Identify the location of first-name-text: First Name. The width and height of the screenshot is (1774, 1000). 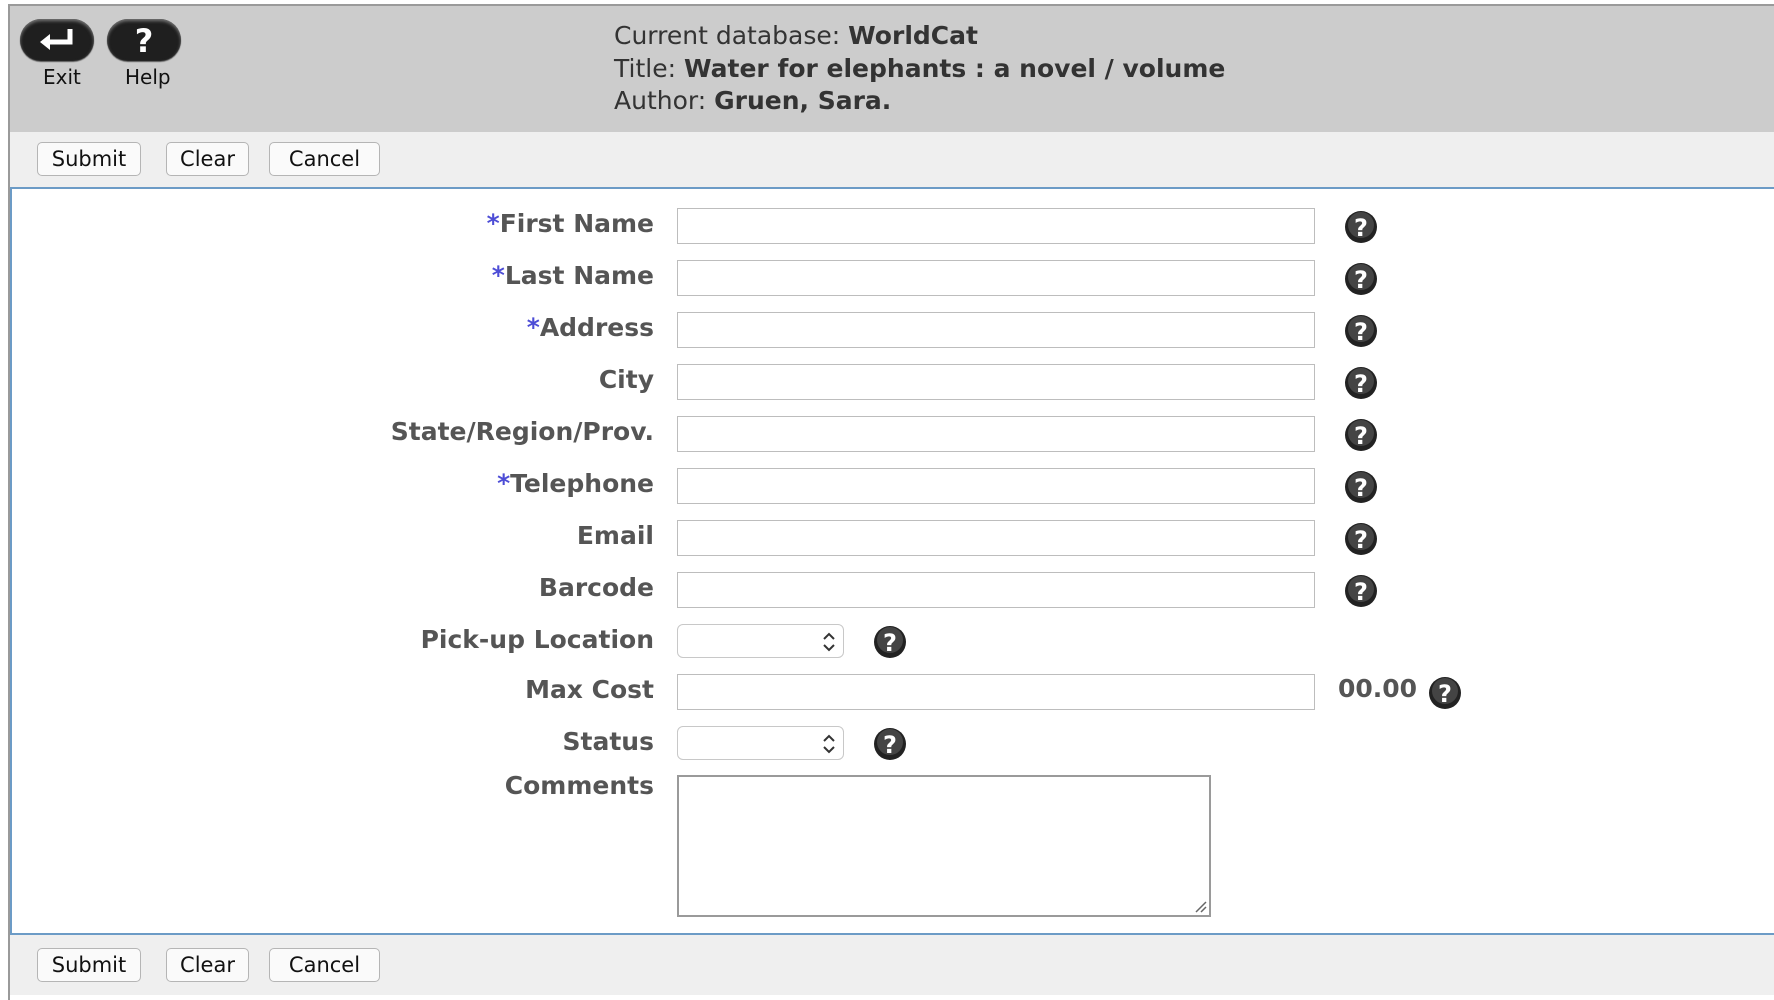
(576, 223).